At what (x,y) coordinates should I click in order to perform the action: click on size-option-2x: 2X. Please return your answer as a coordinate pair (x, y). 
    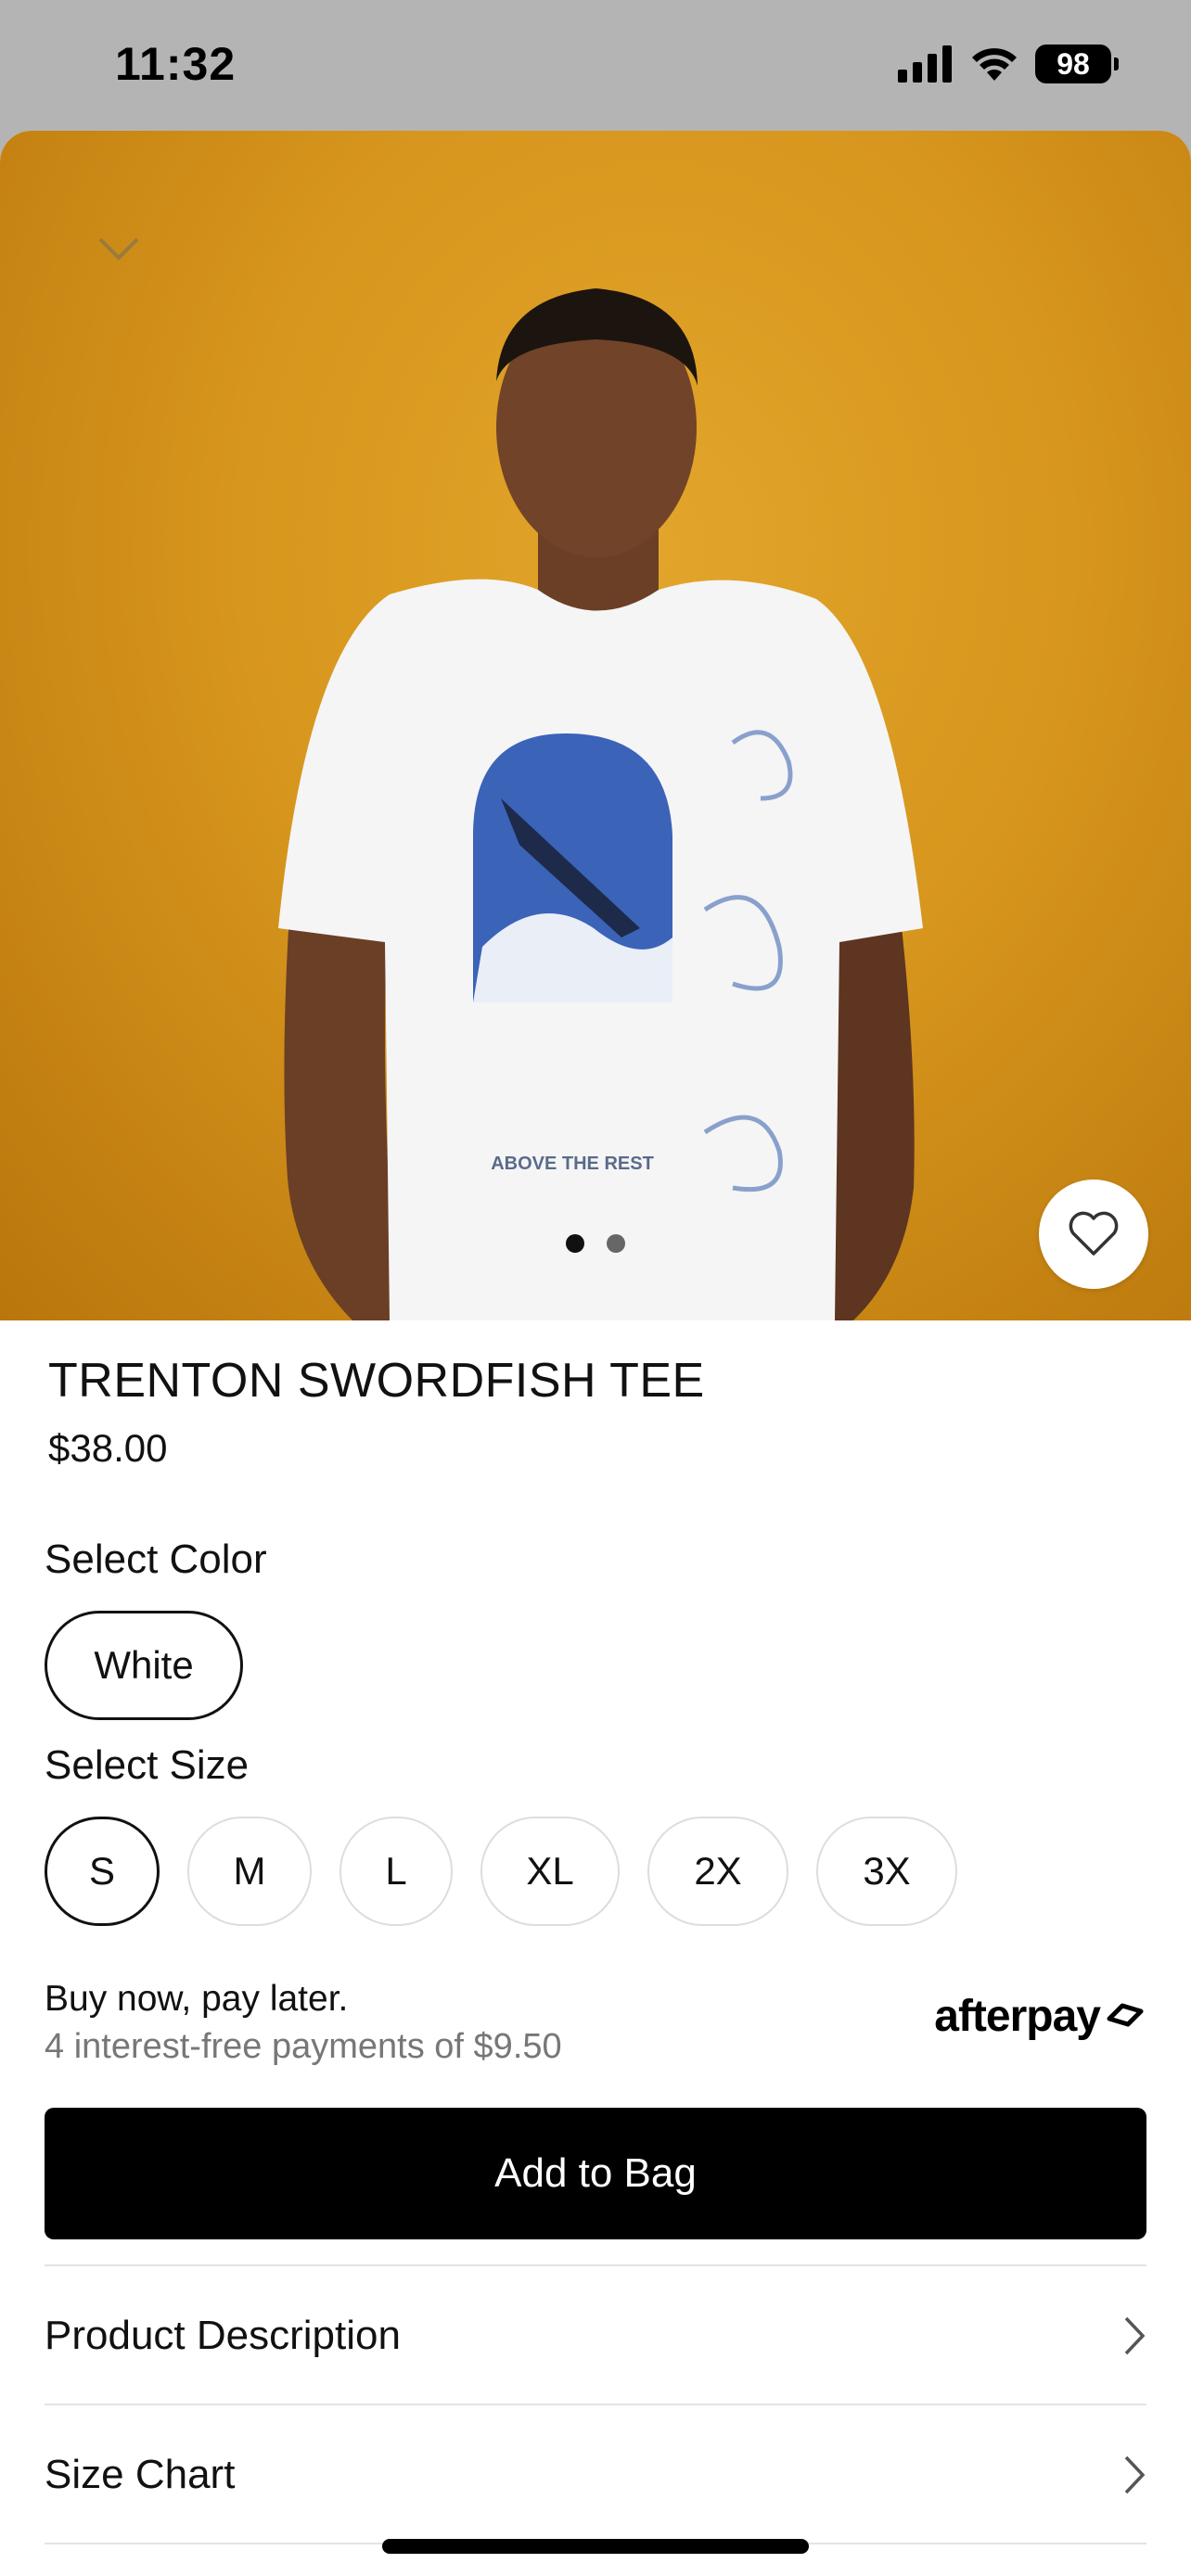
    Looking at the image, I should click on (717, 1872).